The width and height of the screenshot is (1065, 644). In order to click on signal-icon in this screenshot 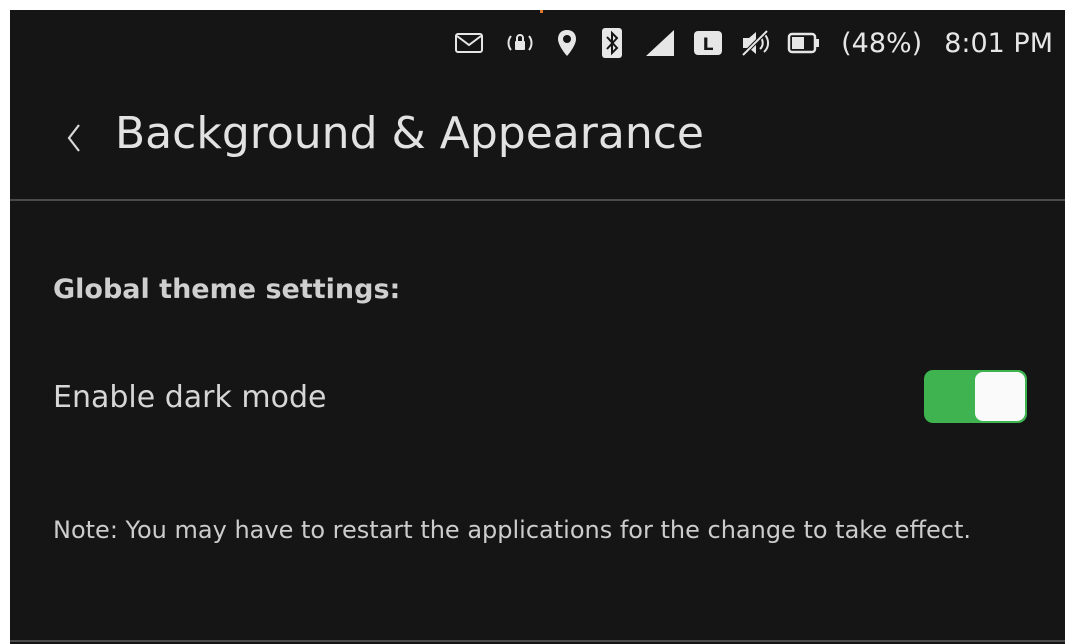, I will do `click(660, 43)`.